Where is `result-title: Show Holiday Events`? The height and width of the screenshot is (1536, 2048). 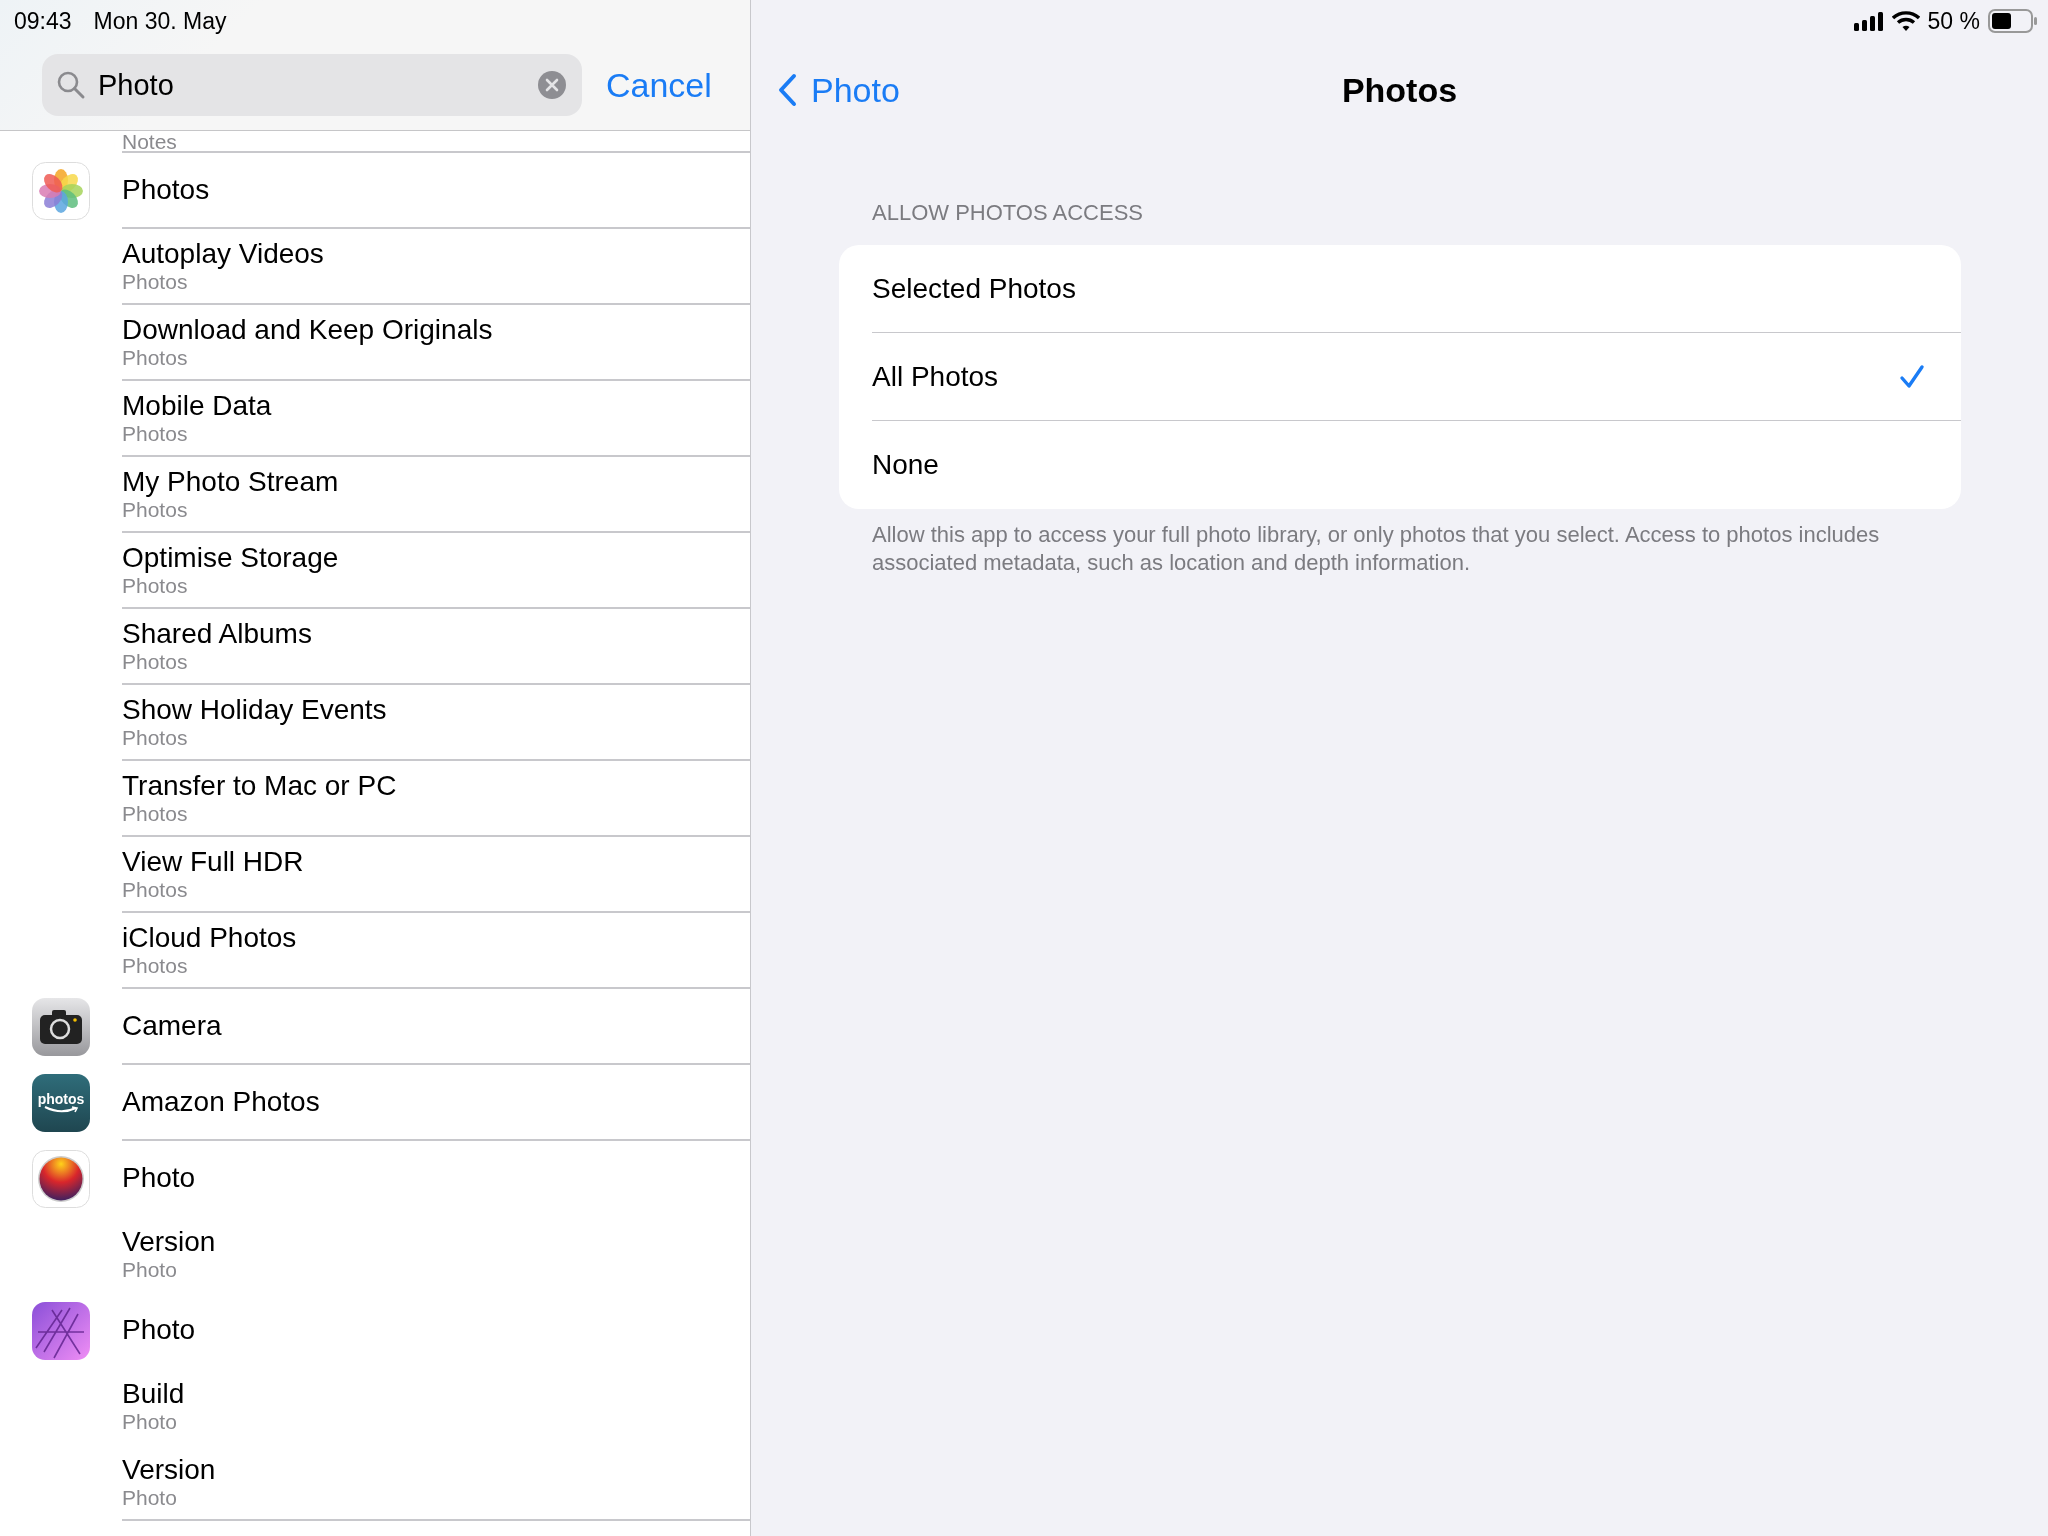 result-title: Show Holiday Events is located at coordinates (436, 710).